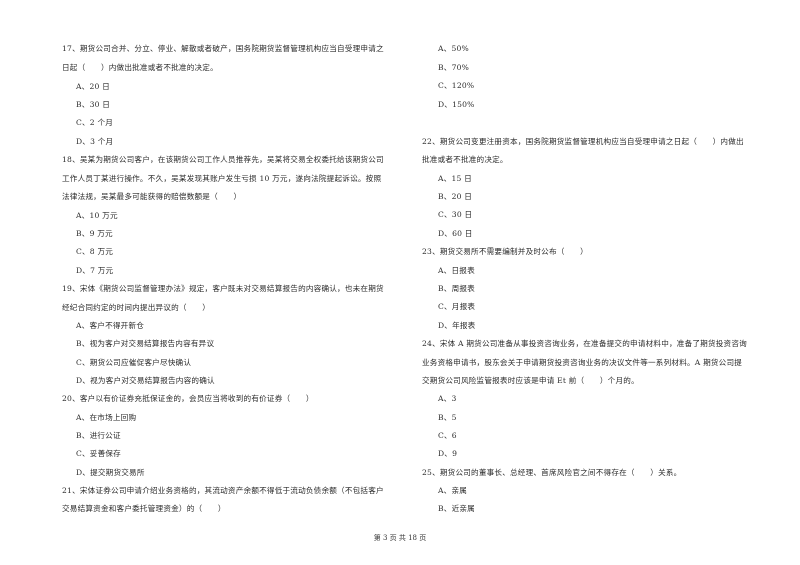 This screenshot has width=800, height=565. What do you see at coordinates (110, 325) in the screenshot?
I see `question-19-option-a: A、客户不得开新仓` at bounding box center [110, 325].